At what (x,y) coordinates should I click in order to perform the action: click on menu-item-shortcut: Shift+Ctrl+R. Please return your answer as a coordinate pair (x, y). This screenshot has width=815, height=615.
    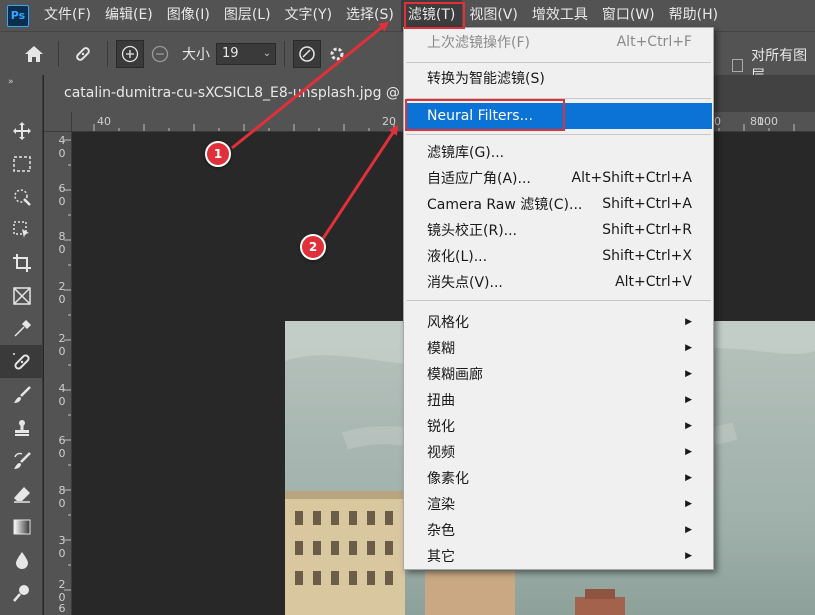
    Looking at the image, I should click on (647, 230).